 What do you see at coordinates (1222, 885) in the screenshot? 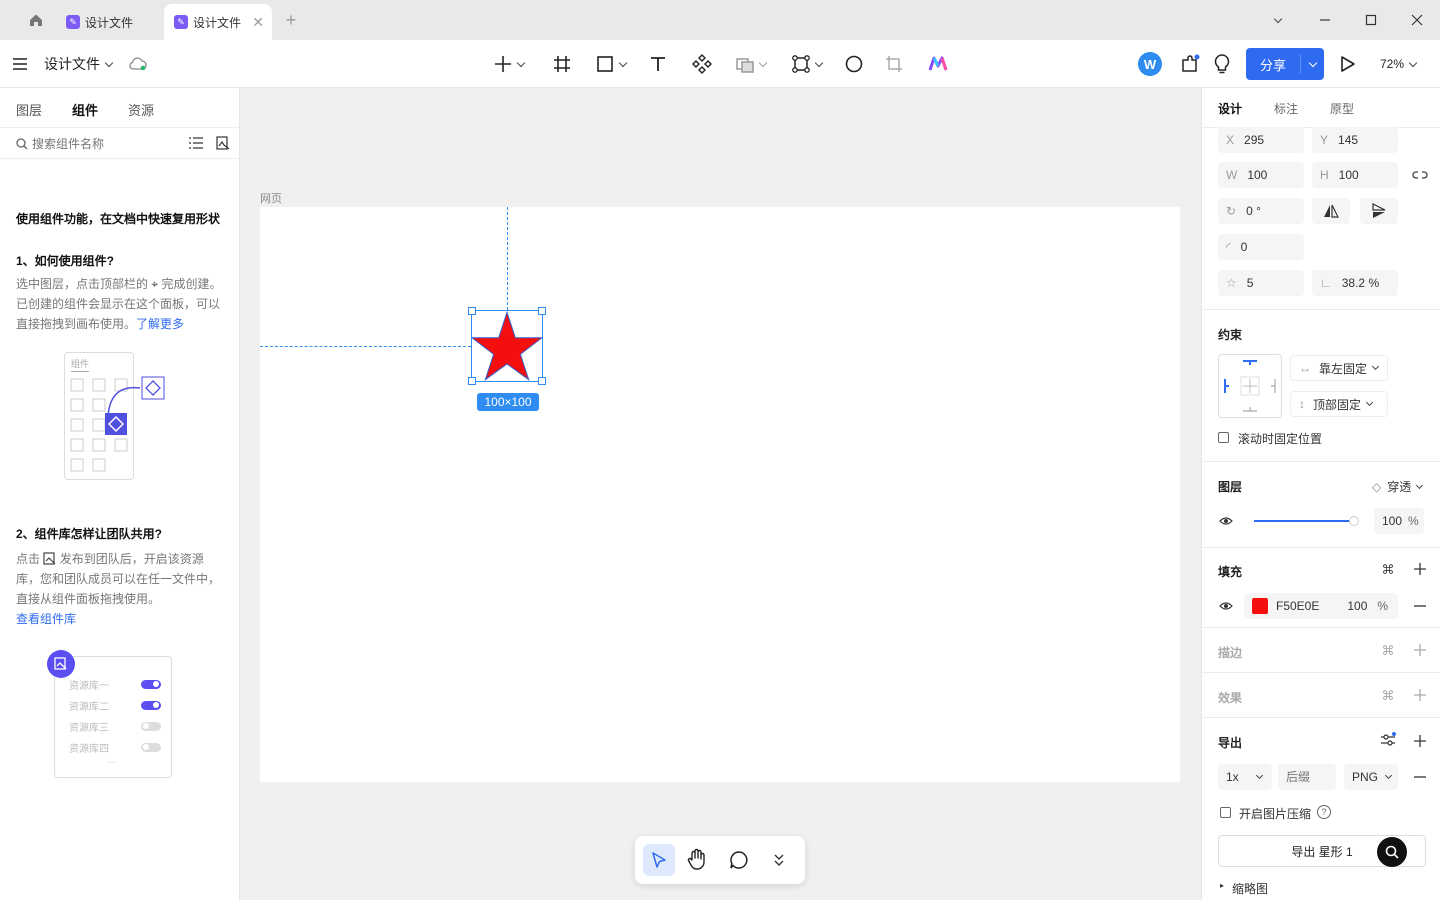
I see `thumbnail-expand-icon: ▸` at bounding box center [1222, 885].